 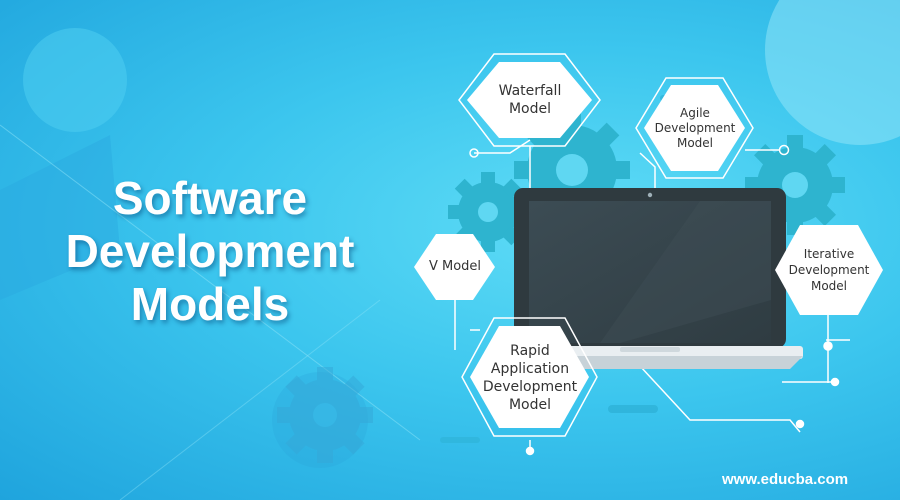 I want to click on title-line-3: Models, so click(x=210, y=304).